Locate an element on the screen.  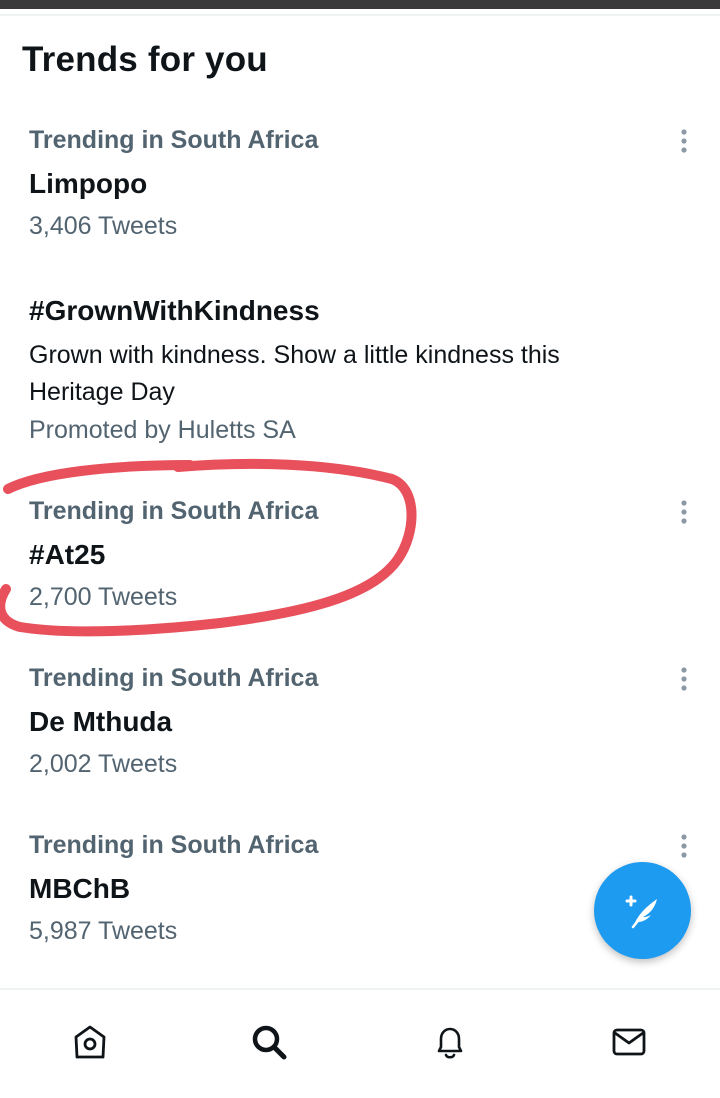
bell-icon is located at coordinates (450, 1043).